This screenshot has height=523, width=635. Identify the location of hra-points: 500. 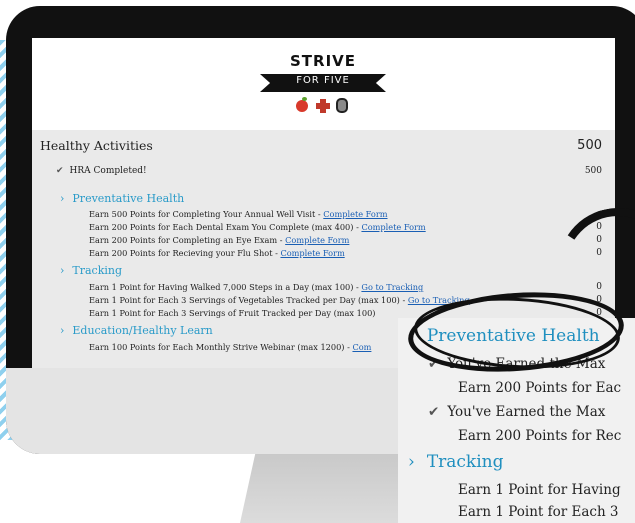
(593, 171).